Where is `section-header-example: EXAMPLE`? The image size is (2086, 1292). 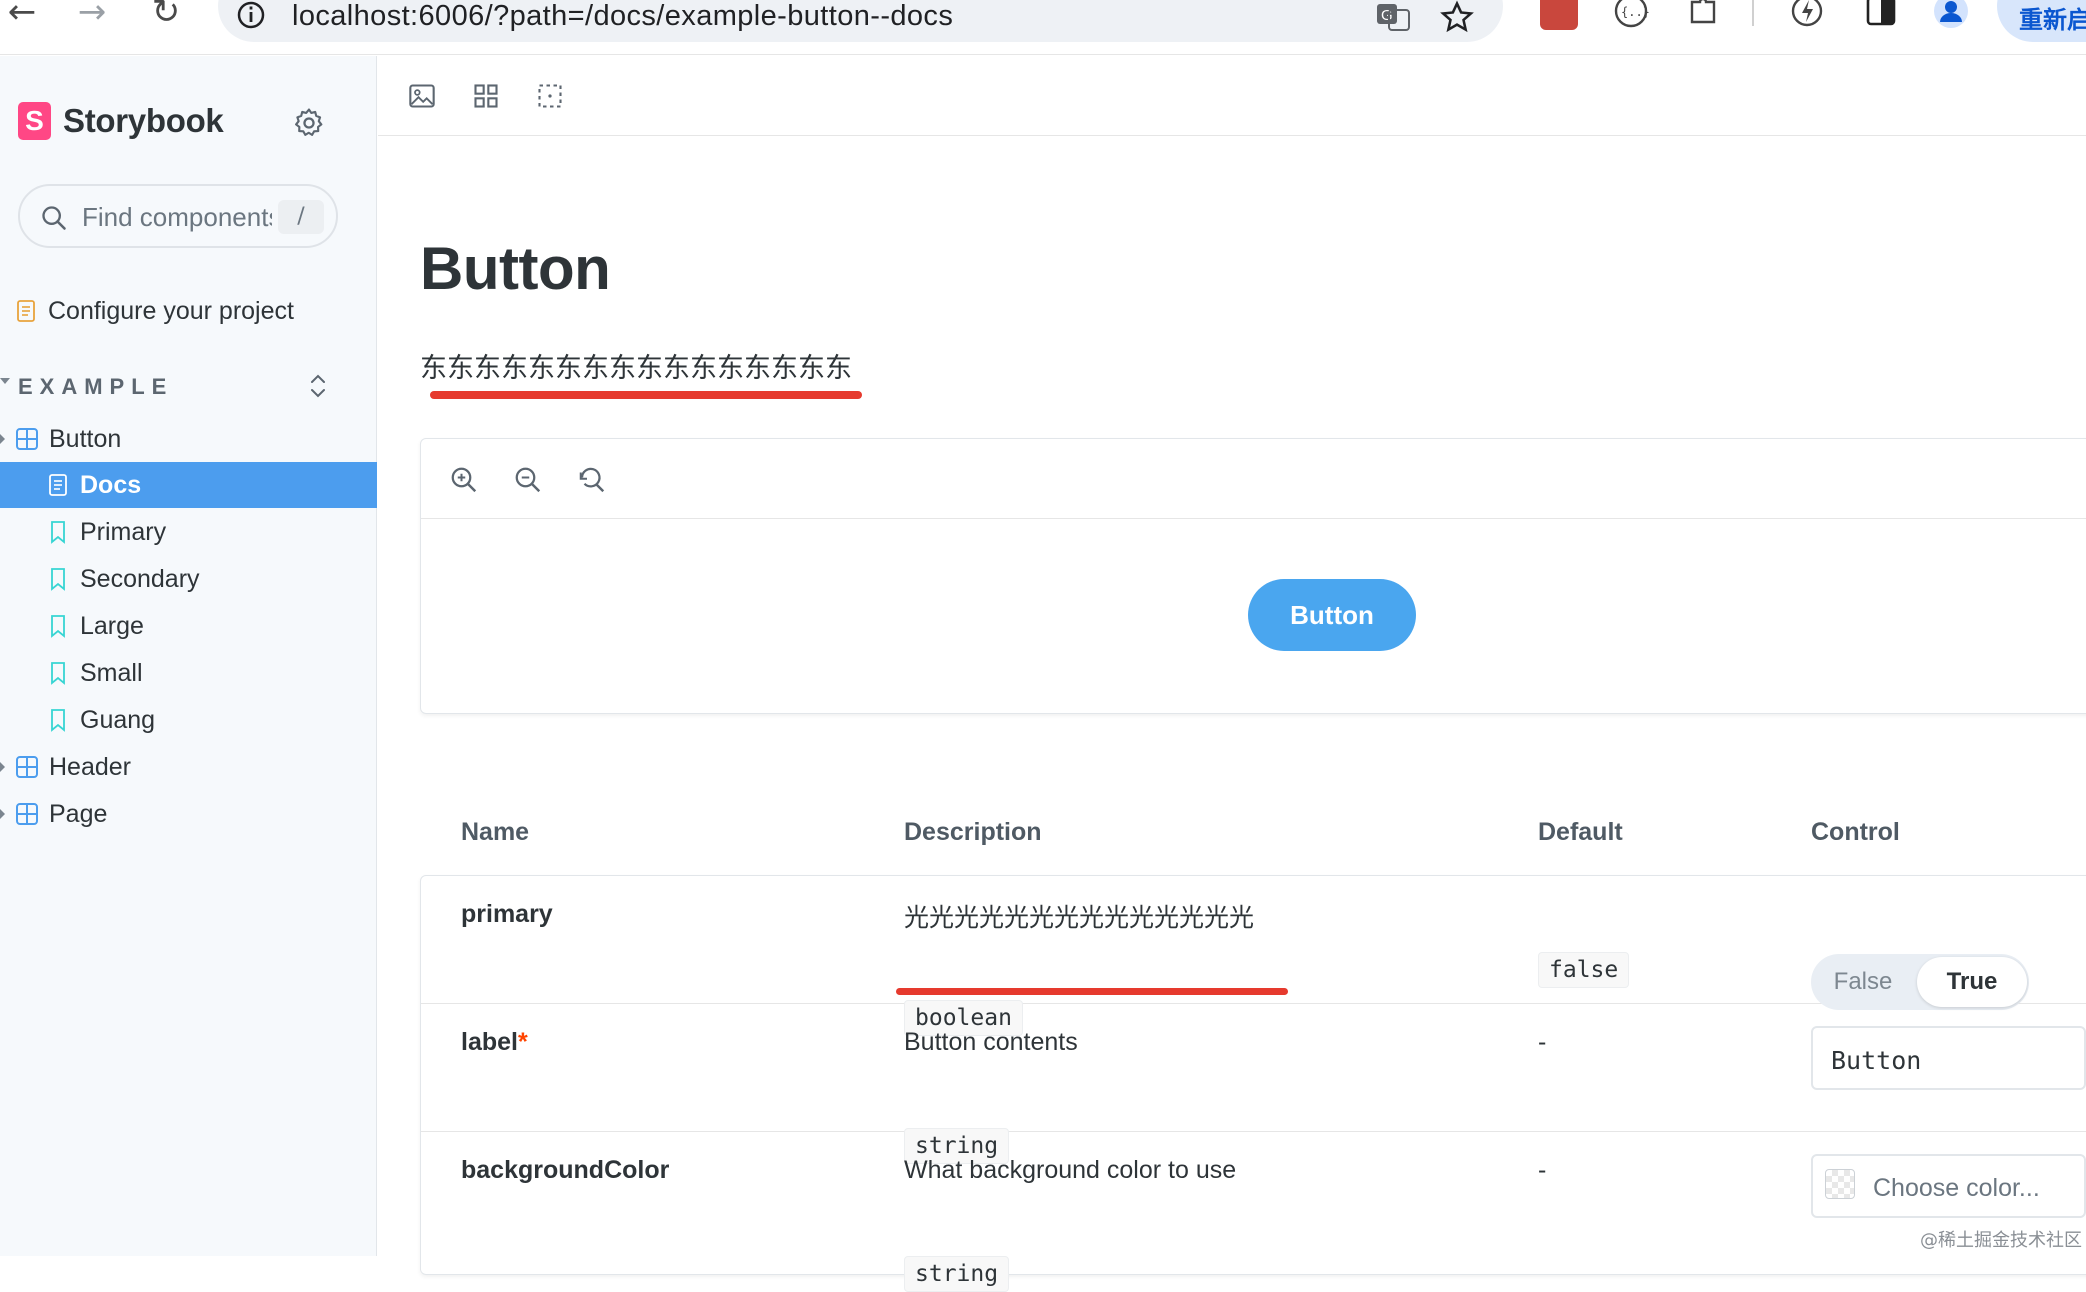
section-header-example: EXAMPLE is located at coordinates (95, 387).